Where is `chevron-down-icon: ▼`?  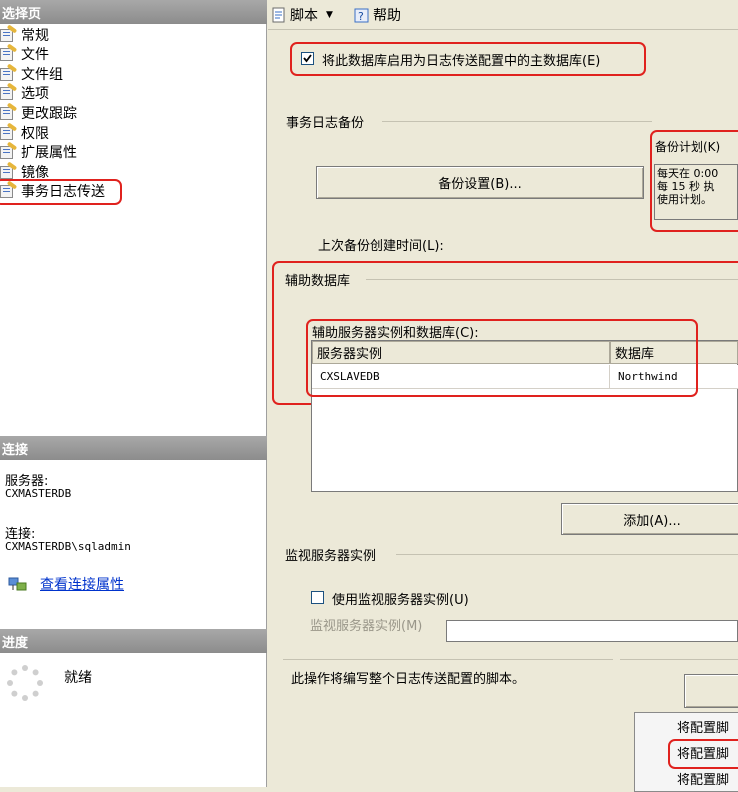 chevron-down-icon: ▼ is located at coordinates (329, 15).